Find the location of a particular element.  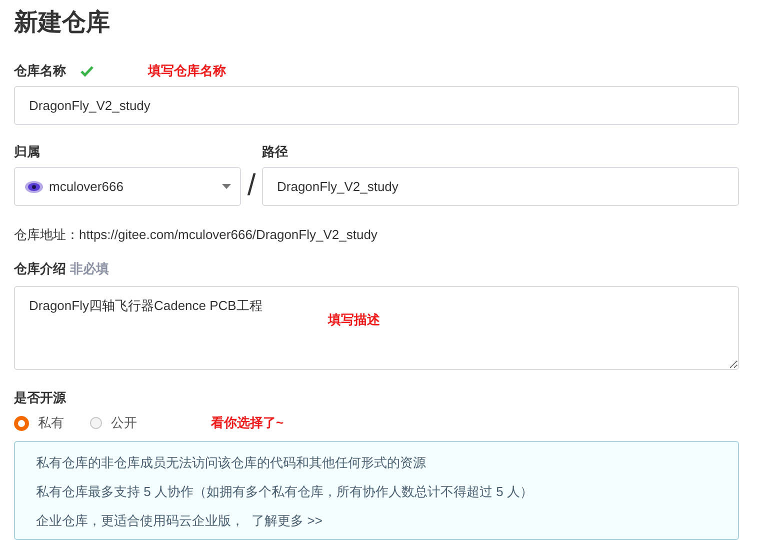

annotation-text: 看你选择了~ is located at coordinates (247, 423).